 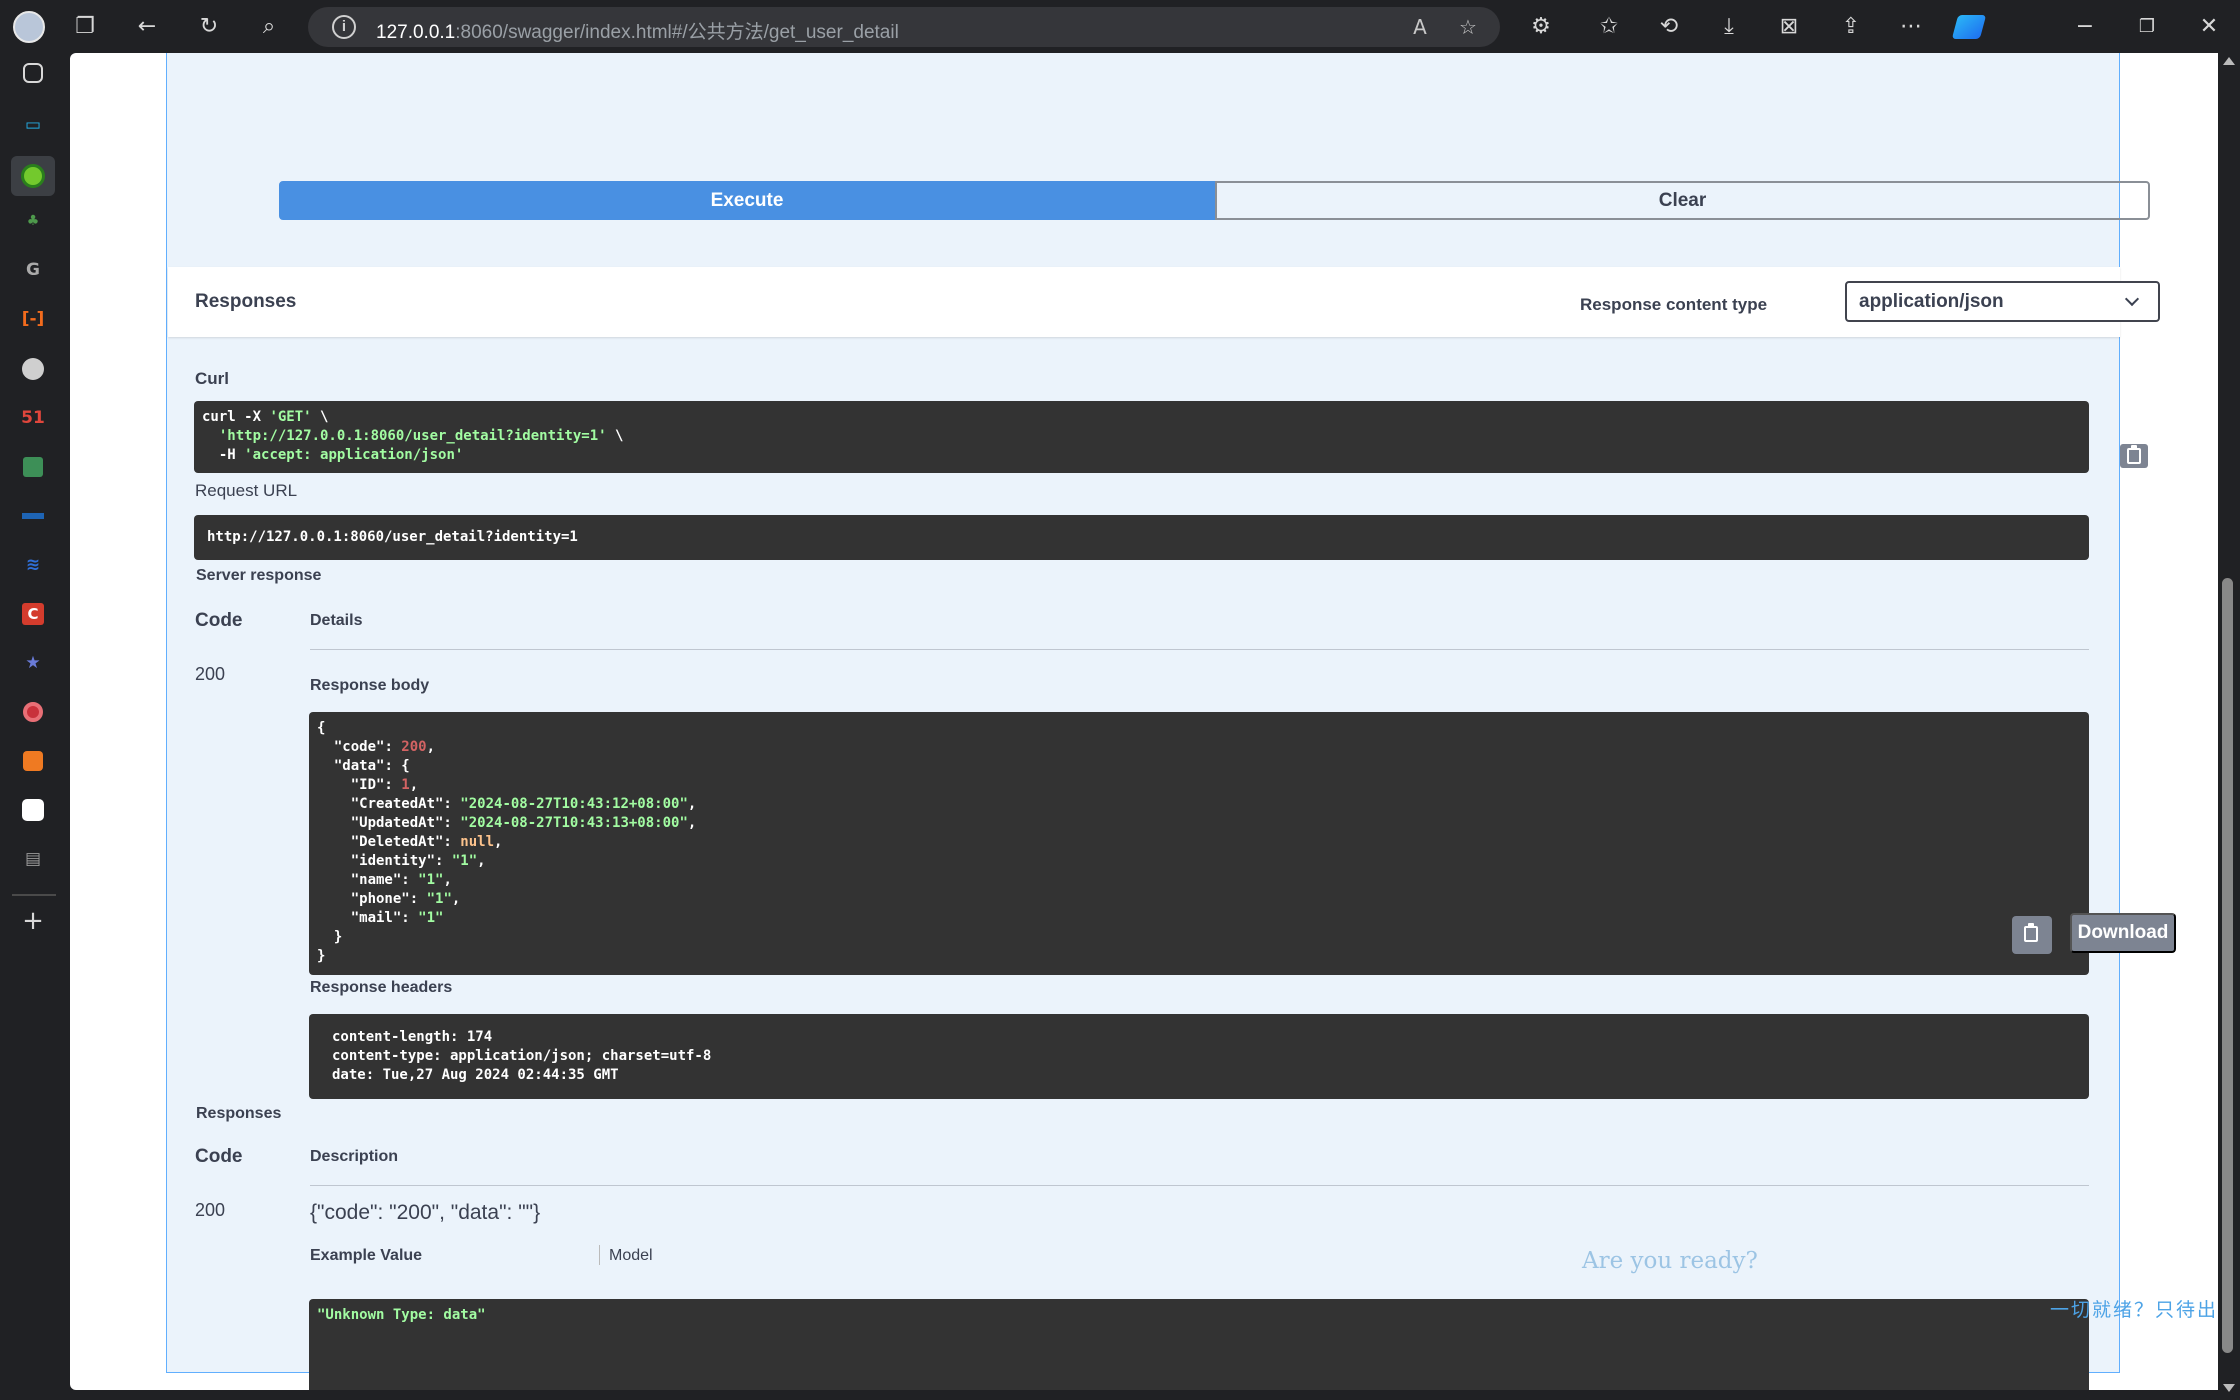 I want to click on curl-line-end: \, so click(x=615, y=436).